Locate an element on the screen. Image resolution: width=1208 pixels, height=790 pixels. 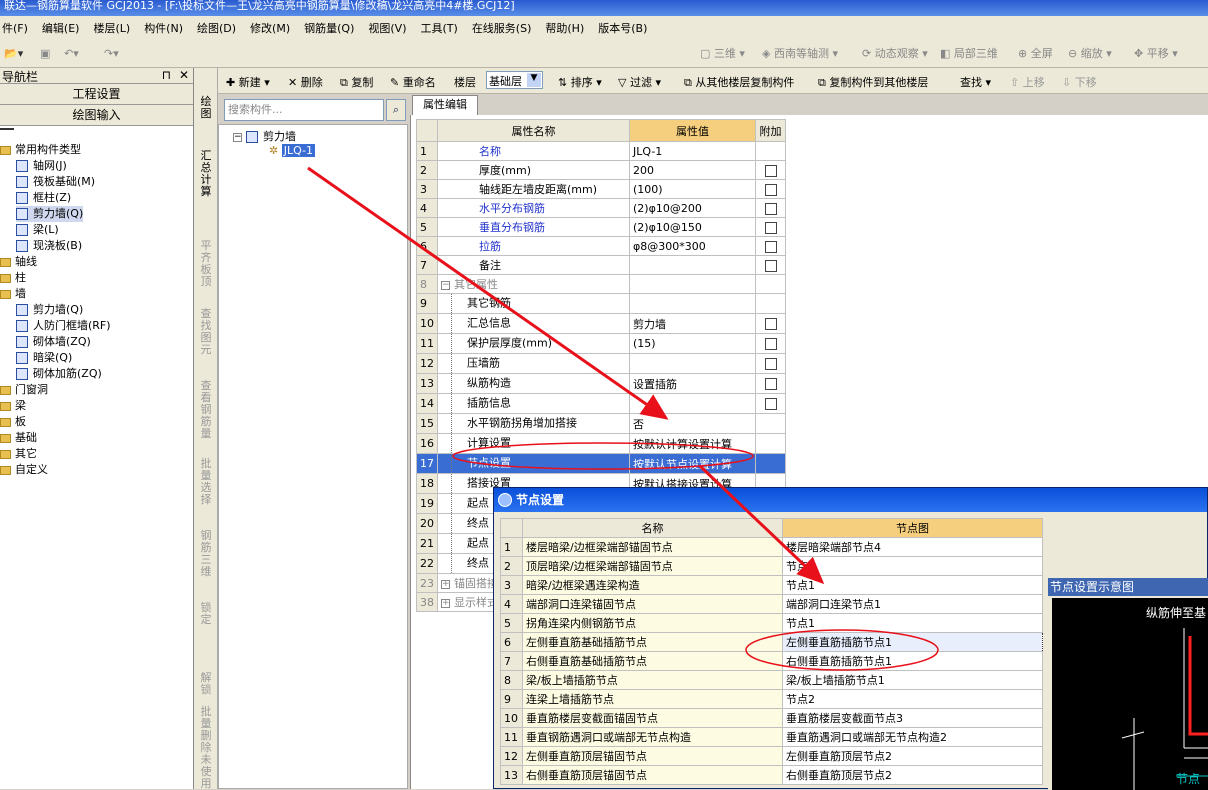
nav-tree-item: 轴网(J) is located at coordinates (41, 166).